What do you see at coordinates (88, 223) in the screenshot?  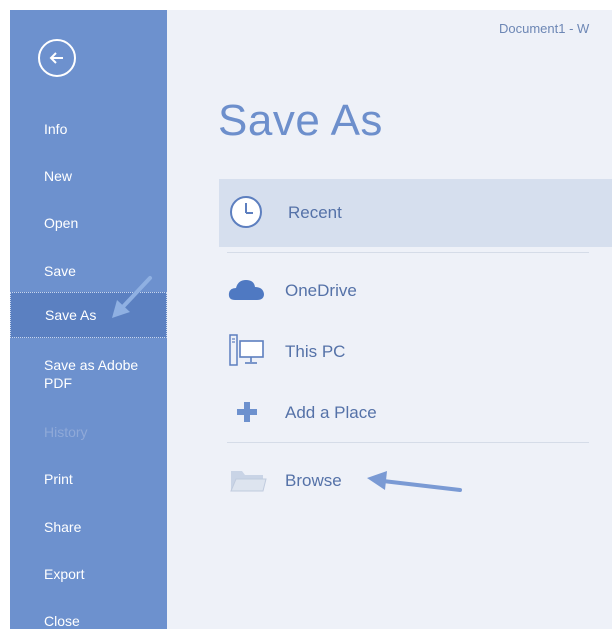 I see `nav-item-open: Open` at bounding box center [88, 223].